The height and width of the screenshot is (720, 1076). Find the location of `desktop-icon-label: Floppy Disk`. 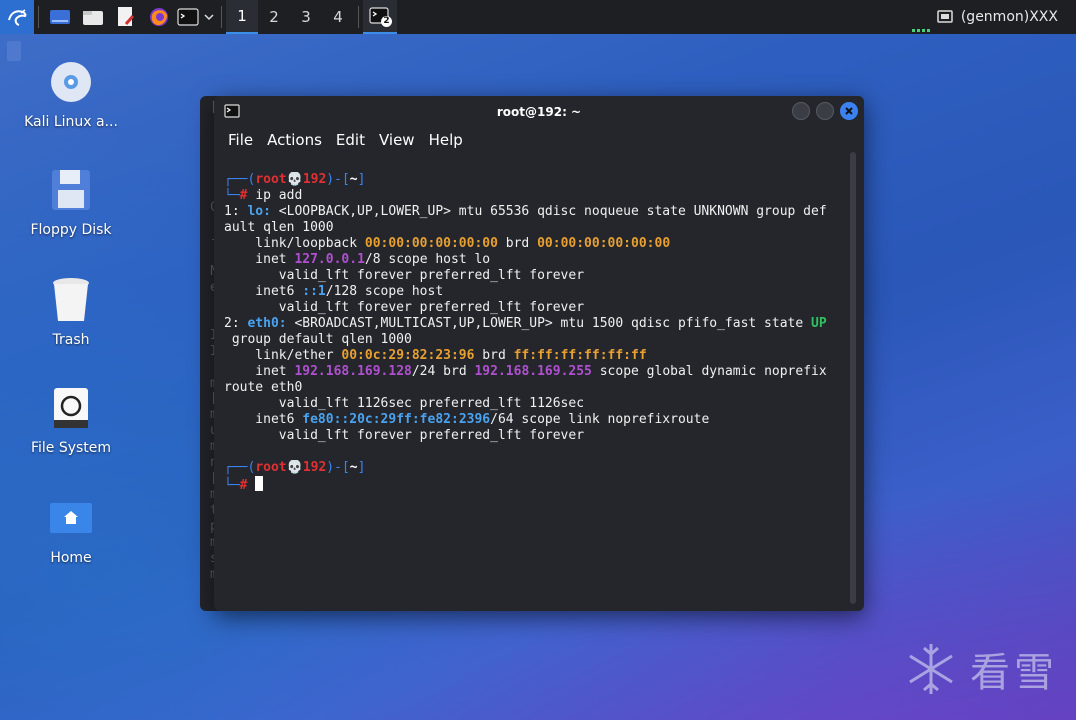

desktop-icon-label: Floppy Disk is located at coordinates (71, 230).